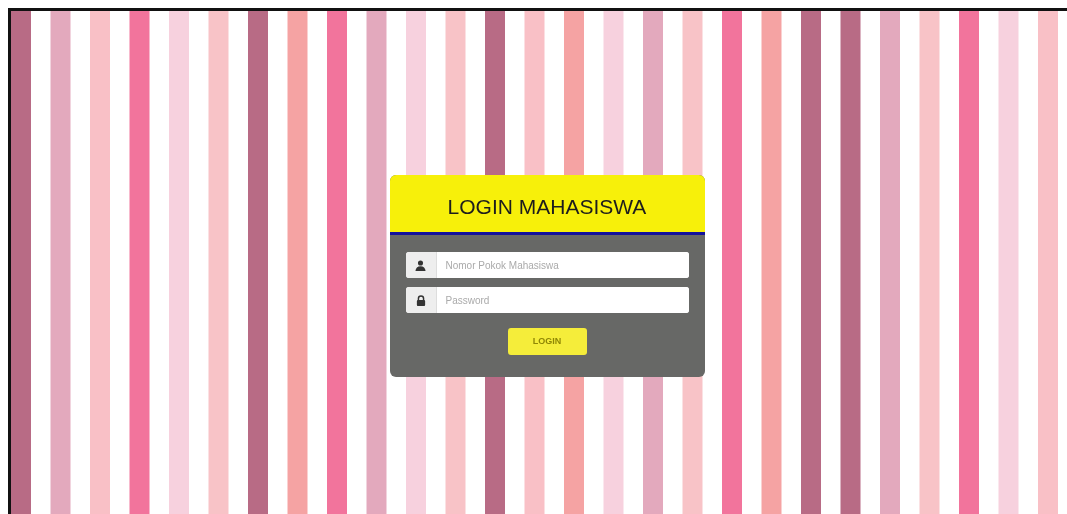 This screenshot has width=1067, height=514. What do you see at coordinates (420, 265) in the screenshot?
I see `user-icon` at bounding box center [420, 265].